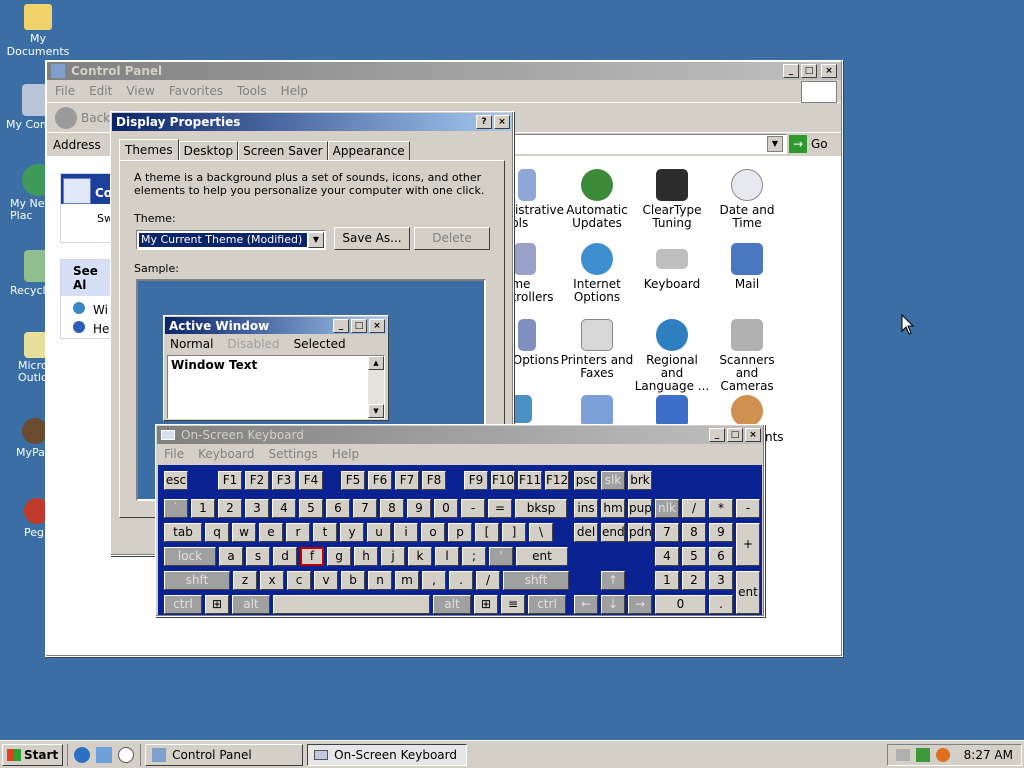 The width and height of the screenshot is (1024, 768). What do you see at coordinates (293, 454) in the screenshot?
I see `menu-settings: Settings` at bounding box center [293, 454].